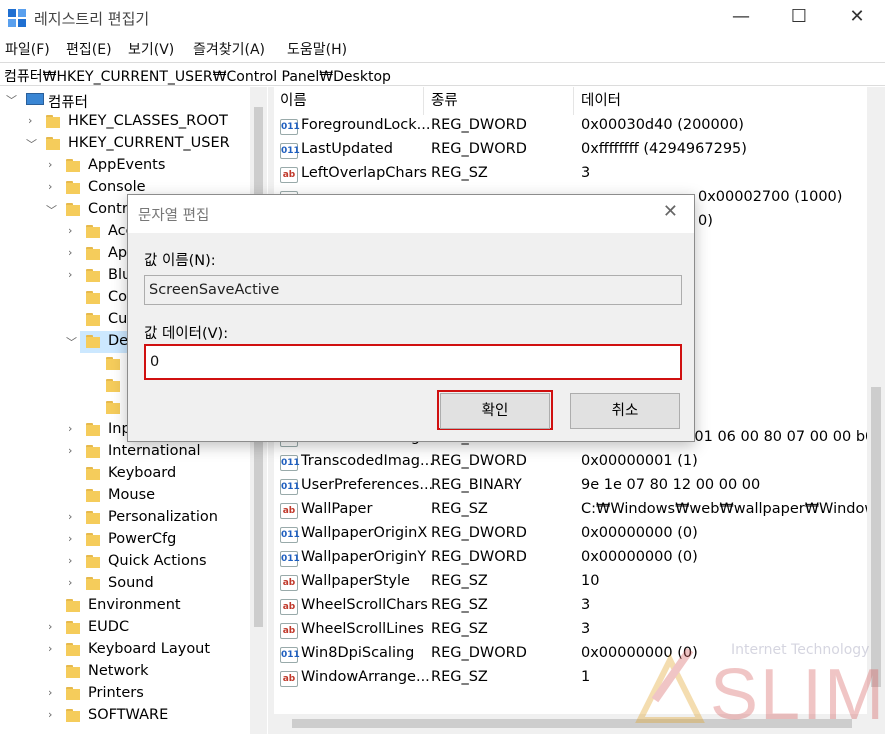  What do you see at coordinates (134, 650) in the screenshot?
I see `tree-item-keyboard-layout: › Keyboard Layout` at bounding box center [134, 650].